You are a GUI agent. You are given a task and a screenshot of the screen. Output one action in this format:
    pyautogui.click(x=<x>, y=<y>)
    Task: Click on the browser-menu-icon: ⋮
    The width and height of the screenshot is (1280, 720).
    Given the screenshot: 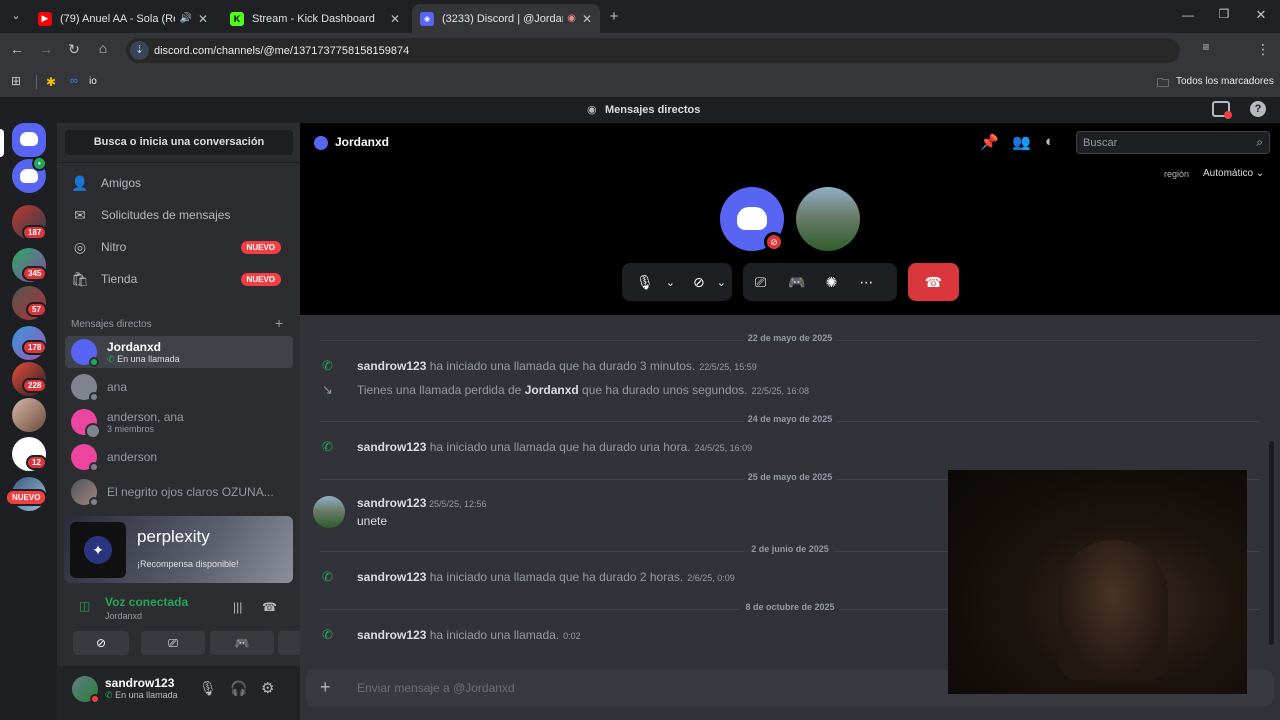 What is the action you would take?
    pyautogui.click(x=1263, y=49)
    